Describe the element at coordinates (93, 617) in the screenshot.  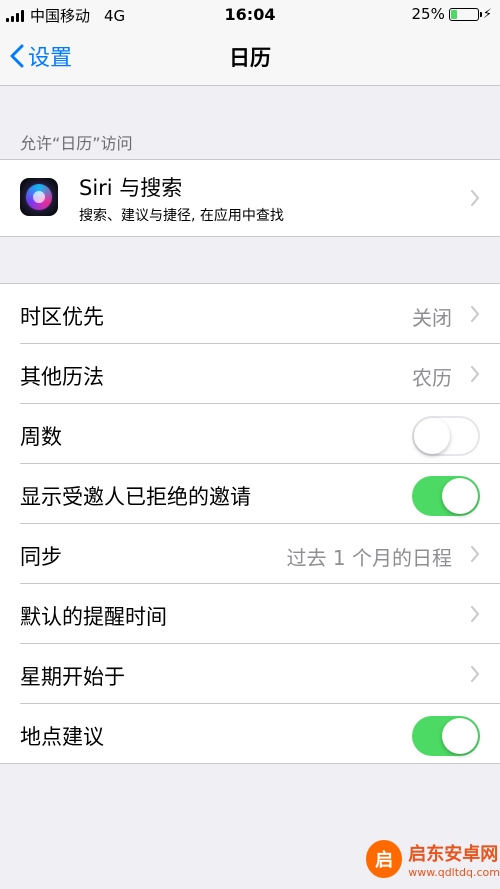
I see `row-label: 默认的提醒时间` at that location.